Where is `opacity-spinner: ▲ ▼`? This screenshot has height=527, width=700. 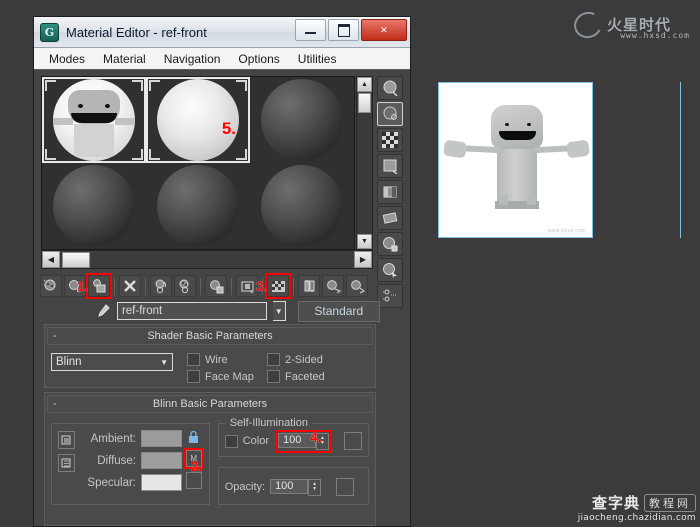
opacity-spinner: ▲ ▼ is located at coordinates (315, 487).